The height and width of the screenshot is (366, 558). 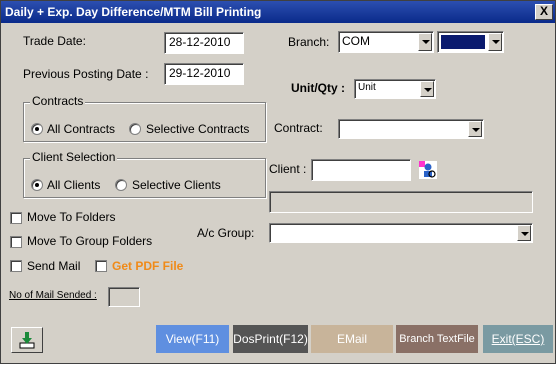 I want to click on unit-qty-value: Unit, so click(x=367, y=87).